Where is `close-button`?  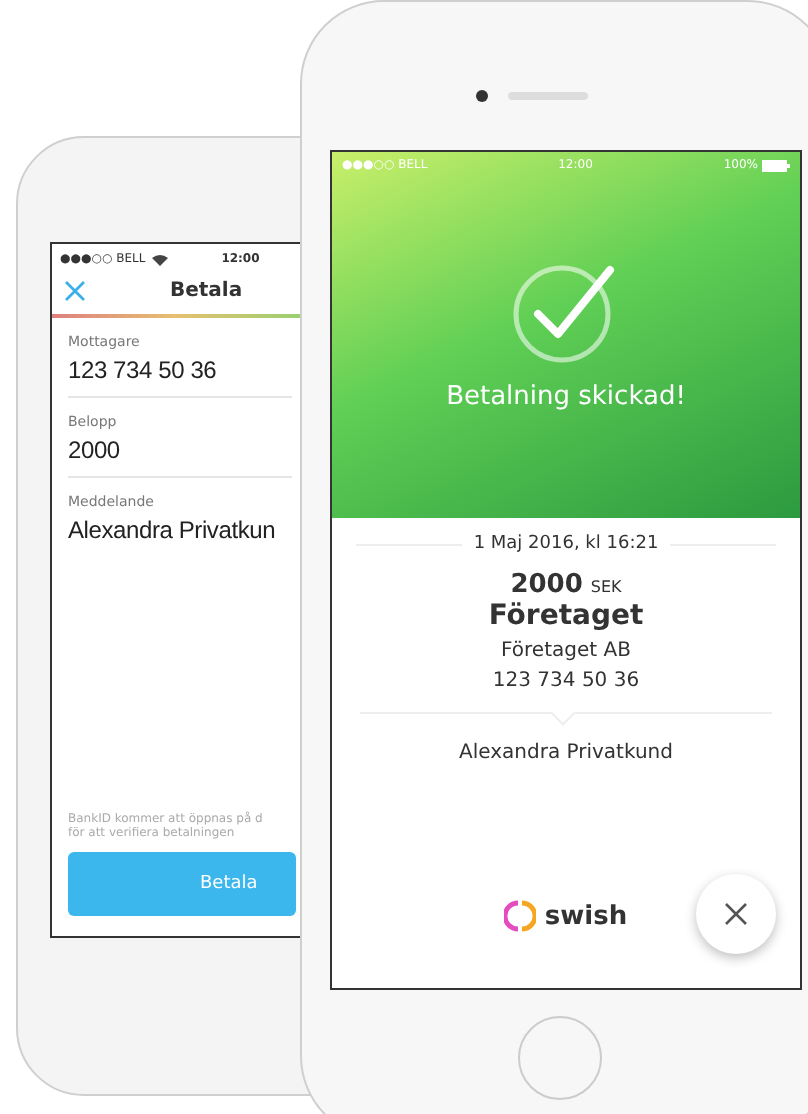 close-button is located at coordinates (736, 914).